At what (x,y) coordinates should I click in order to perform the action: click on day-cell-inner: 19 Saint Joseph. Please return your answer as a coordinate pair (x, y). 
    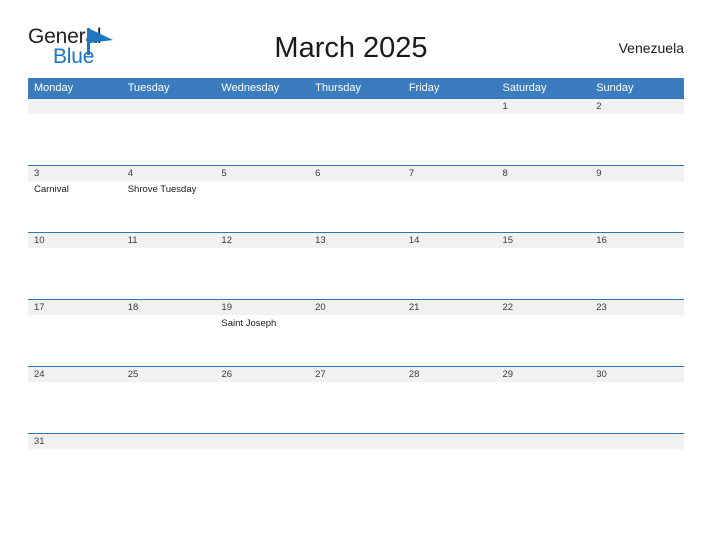
    Looking at the image, I should click on (262, 333).